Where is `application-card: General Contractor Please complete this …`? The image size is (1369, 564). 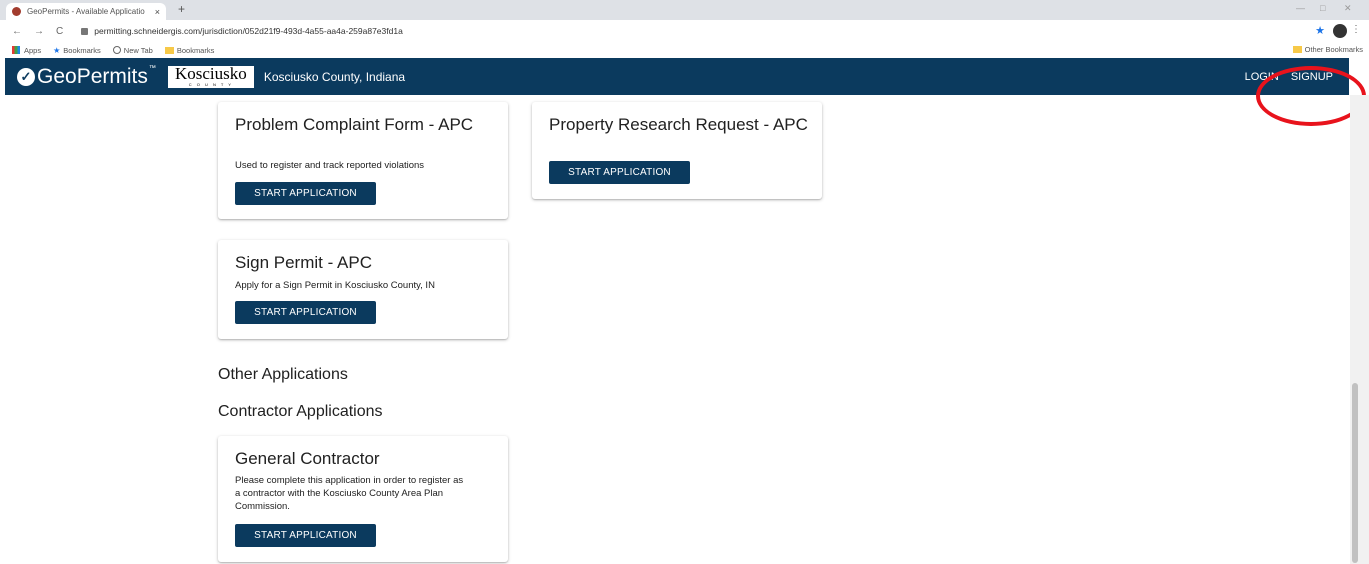 application-card: General Contractor Please complete this … is located at coordinates (363, 499).